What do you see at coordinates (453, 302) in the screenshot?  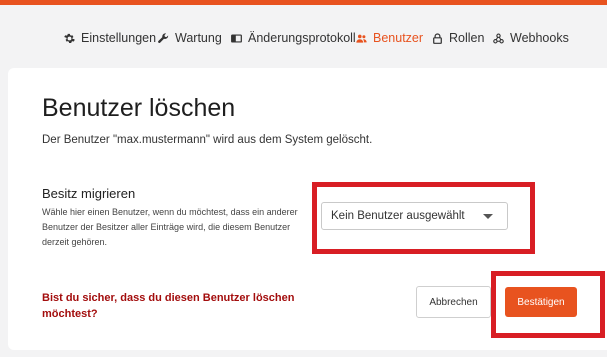 I see `cancel-button: Abbrechen` at bounding box center [453, 302].